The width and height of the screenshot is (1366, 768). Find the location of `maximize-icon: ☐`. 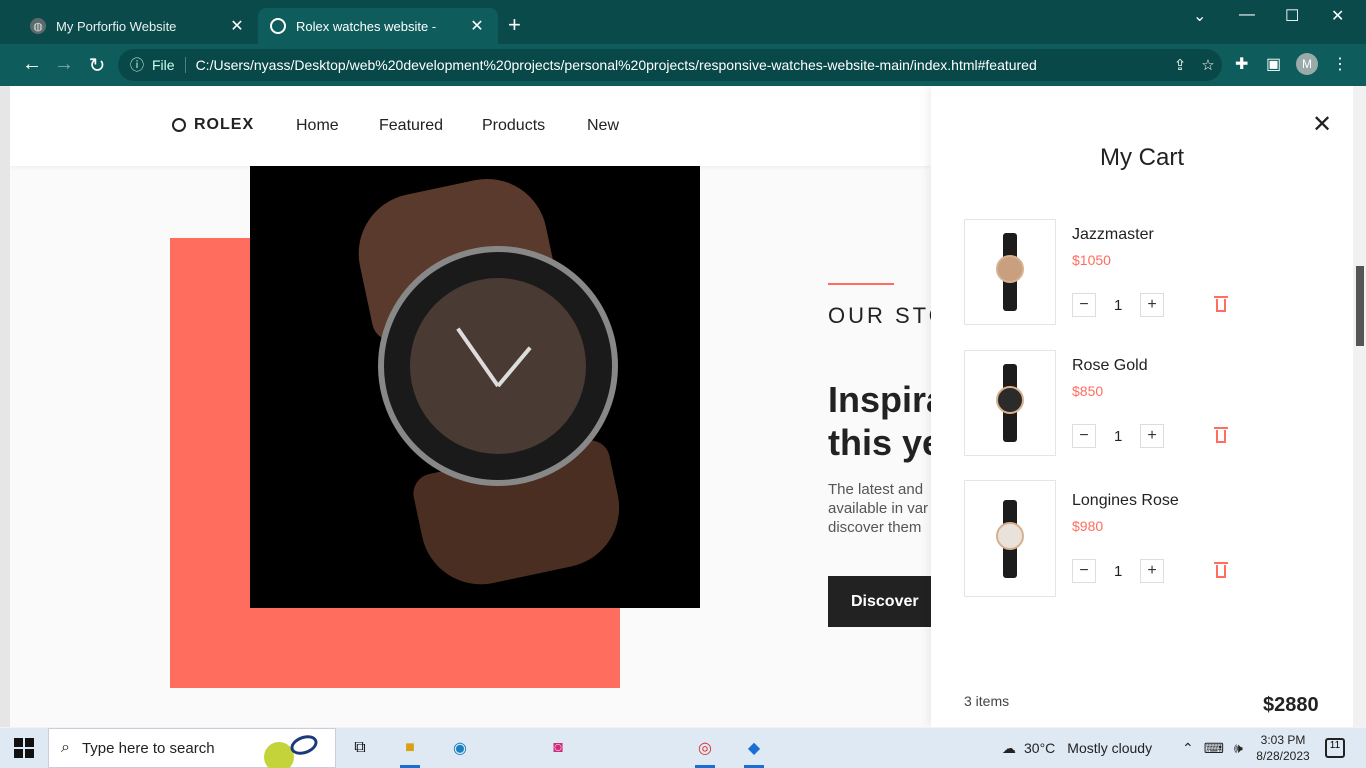

maximize-icon: ☐ is located at coordinates (1292, 16).